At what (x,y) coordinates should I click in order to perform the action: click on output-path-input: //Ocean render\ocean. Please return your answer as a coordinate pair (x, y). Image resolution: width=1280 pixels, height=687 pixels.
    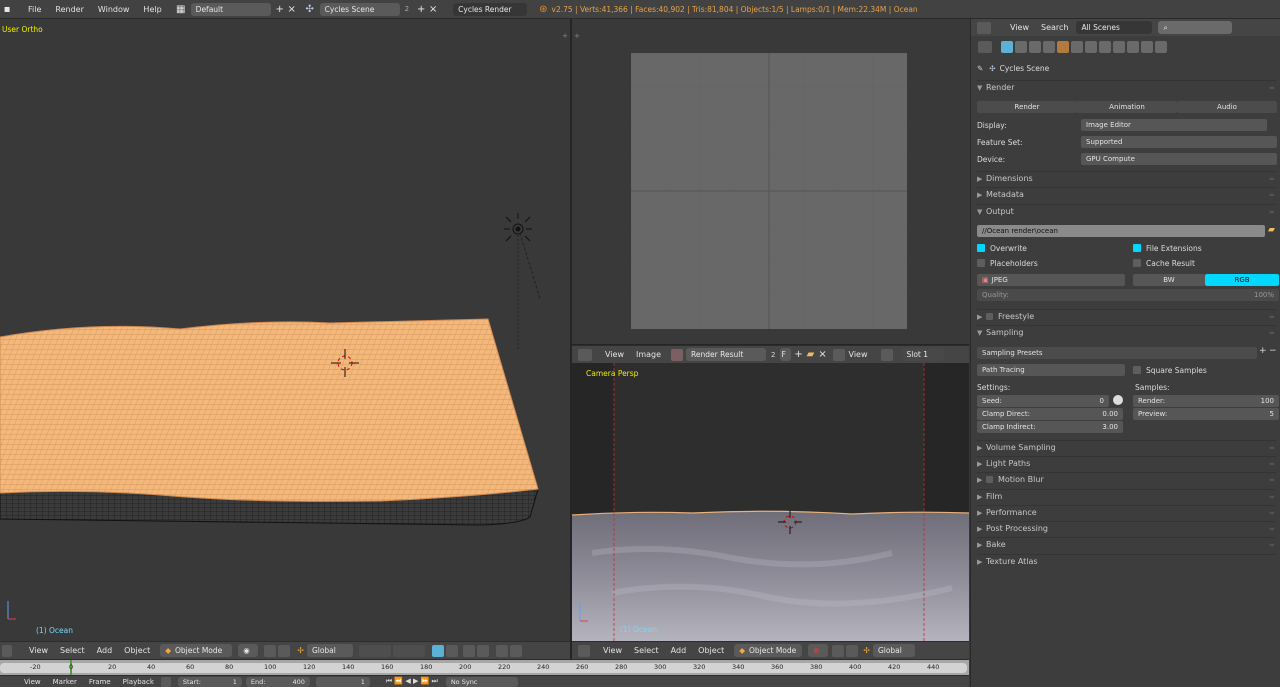
    Looking at the image, I should click on (1121, 231).